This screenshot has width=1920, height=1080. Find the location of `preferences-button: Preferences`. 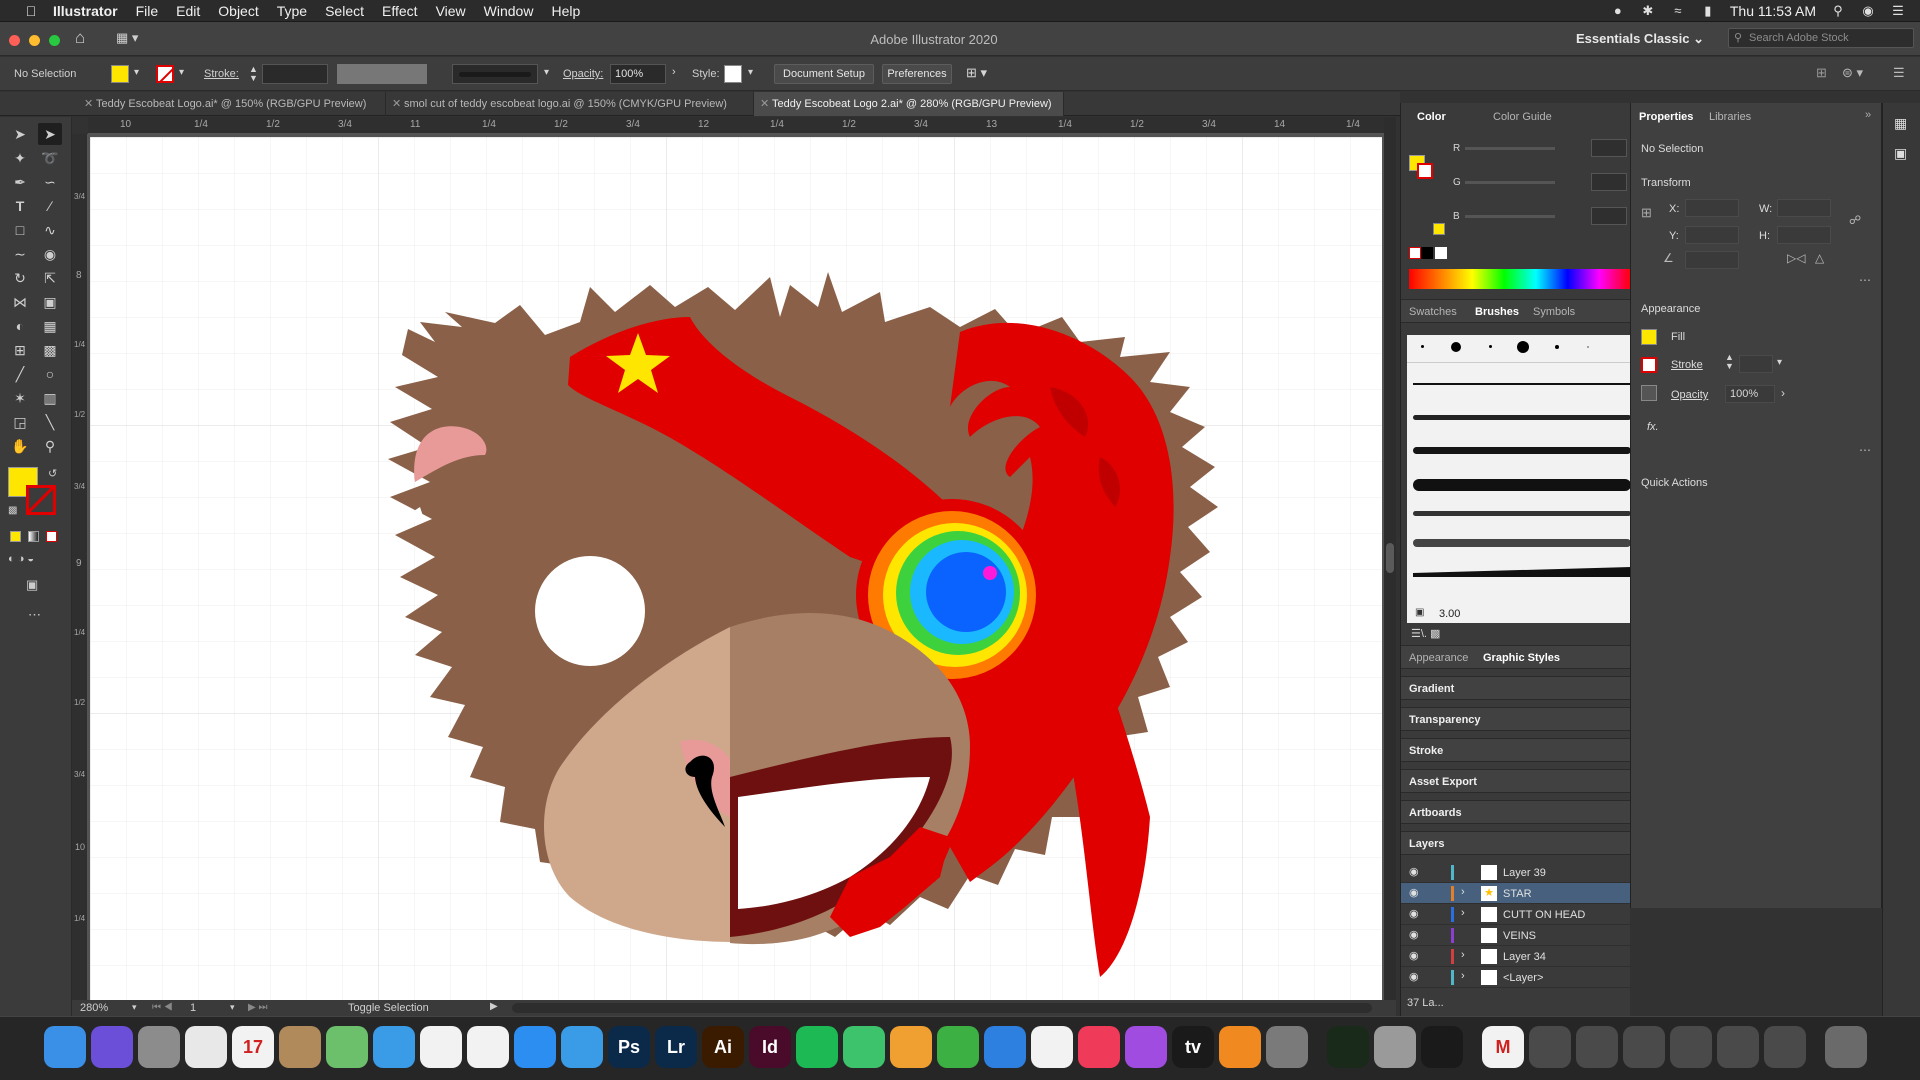

preferences-button: Preferences is located at coordinates (917, 74).